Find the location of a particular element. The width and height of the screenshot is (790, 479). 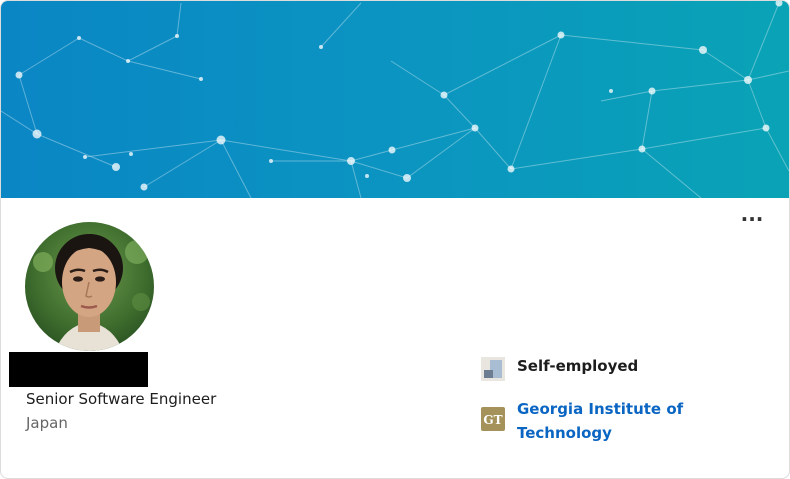

education-school: GT Georgia Institute of Technology is located at coordinates (599, 421).